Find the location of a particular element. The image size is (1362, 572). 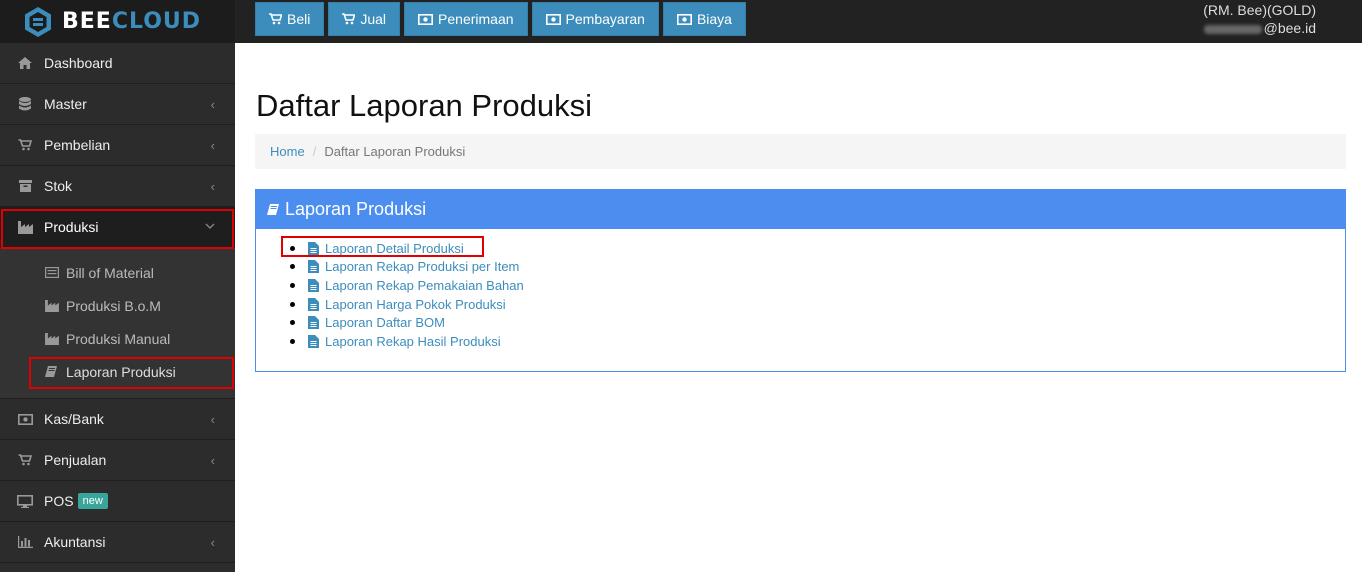

penerimaan-button: Penerimaan is located at coordinates (466, 19).